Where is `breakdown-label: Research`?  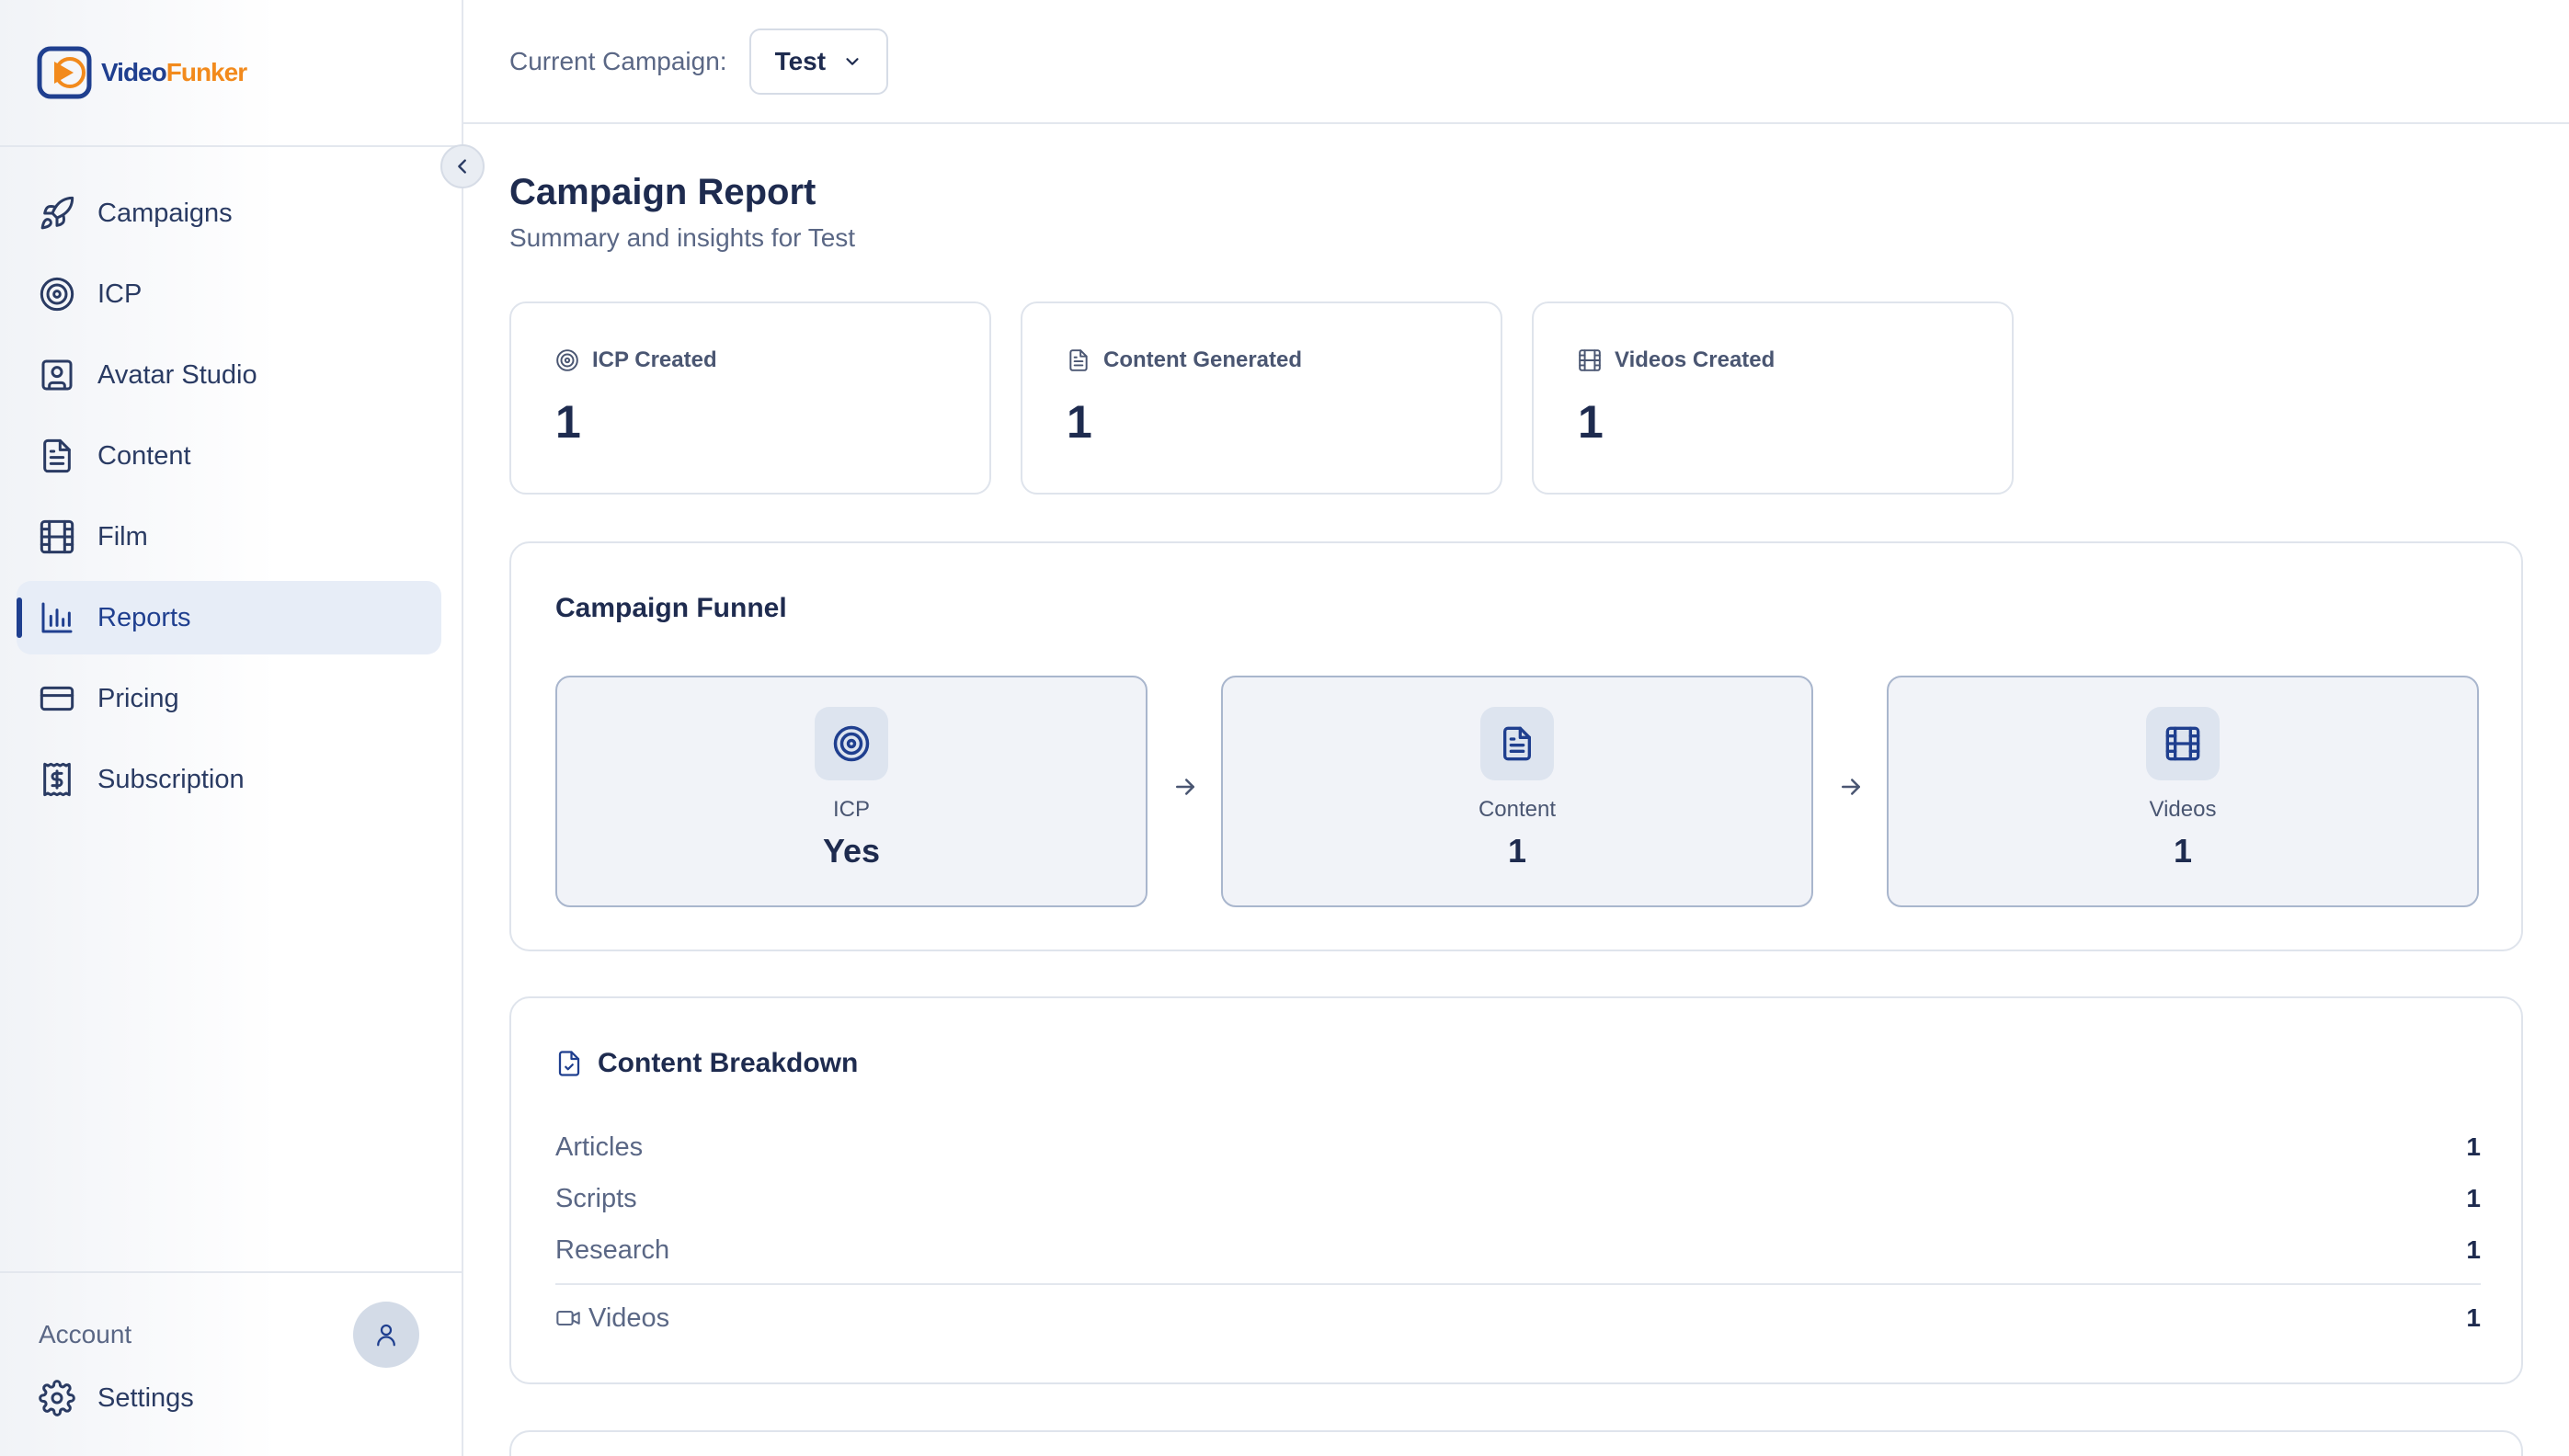 breakdown-label: Research is located at coordinates (612, 1249).